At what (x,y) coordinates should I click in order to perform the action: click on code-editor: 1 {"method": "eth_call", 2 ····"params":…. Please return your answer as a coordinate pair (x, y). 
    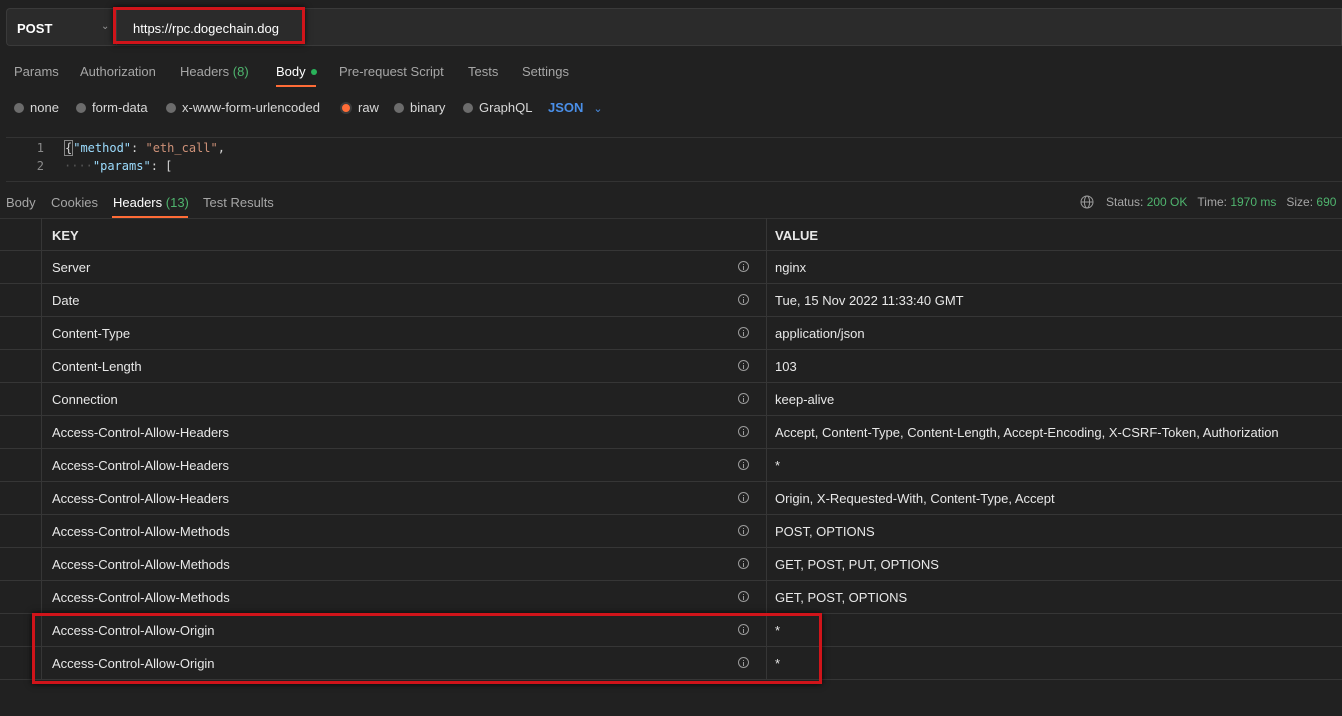
    Looking at the image, I should click on (674, 159).